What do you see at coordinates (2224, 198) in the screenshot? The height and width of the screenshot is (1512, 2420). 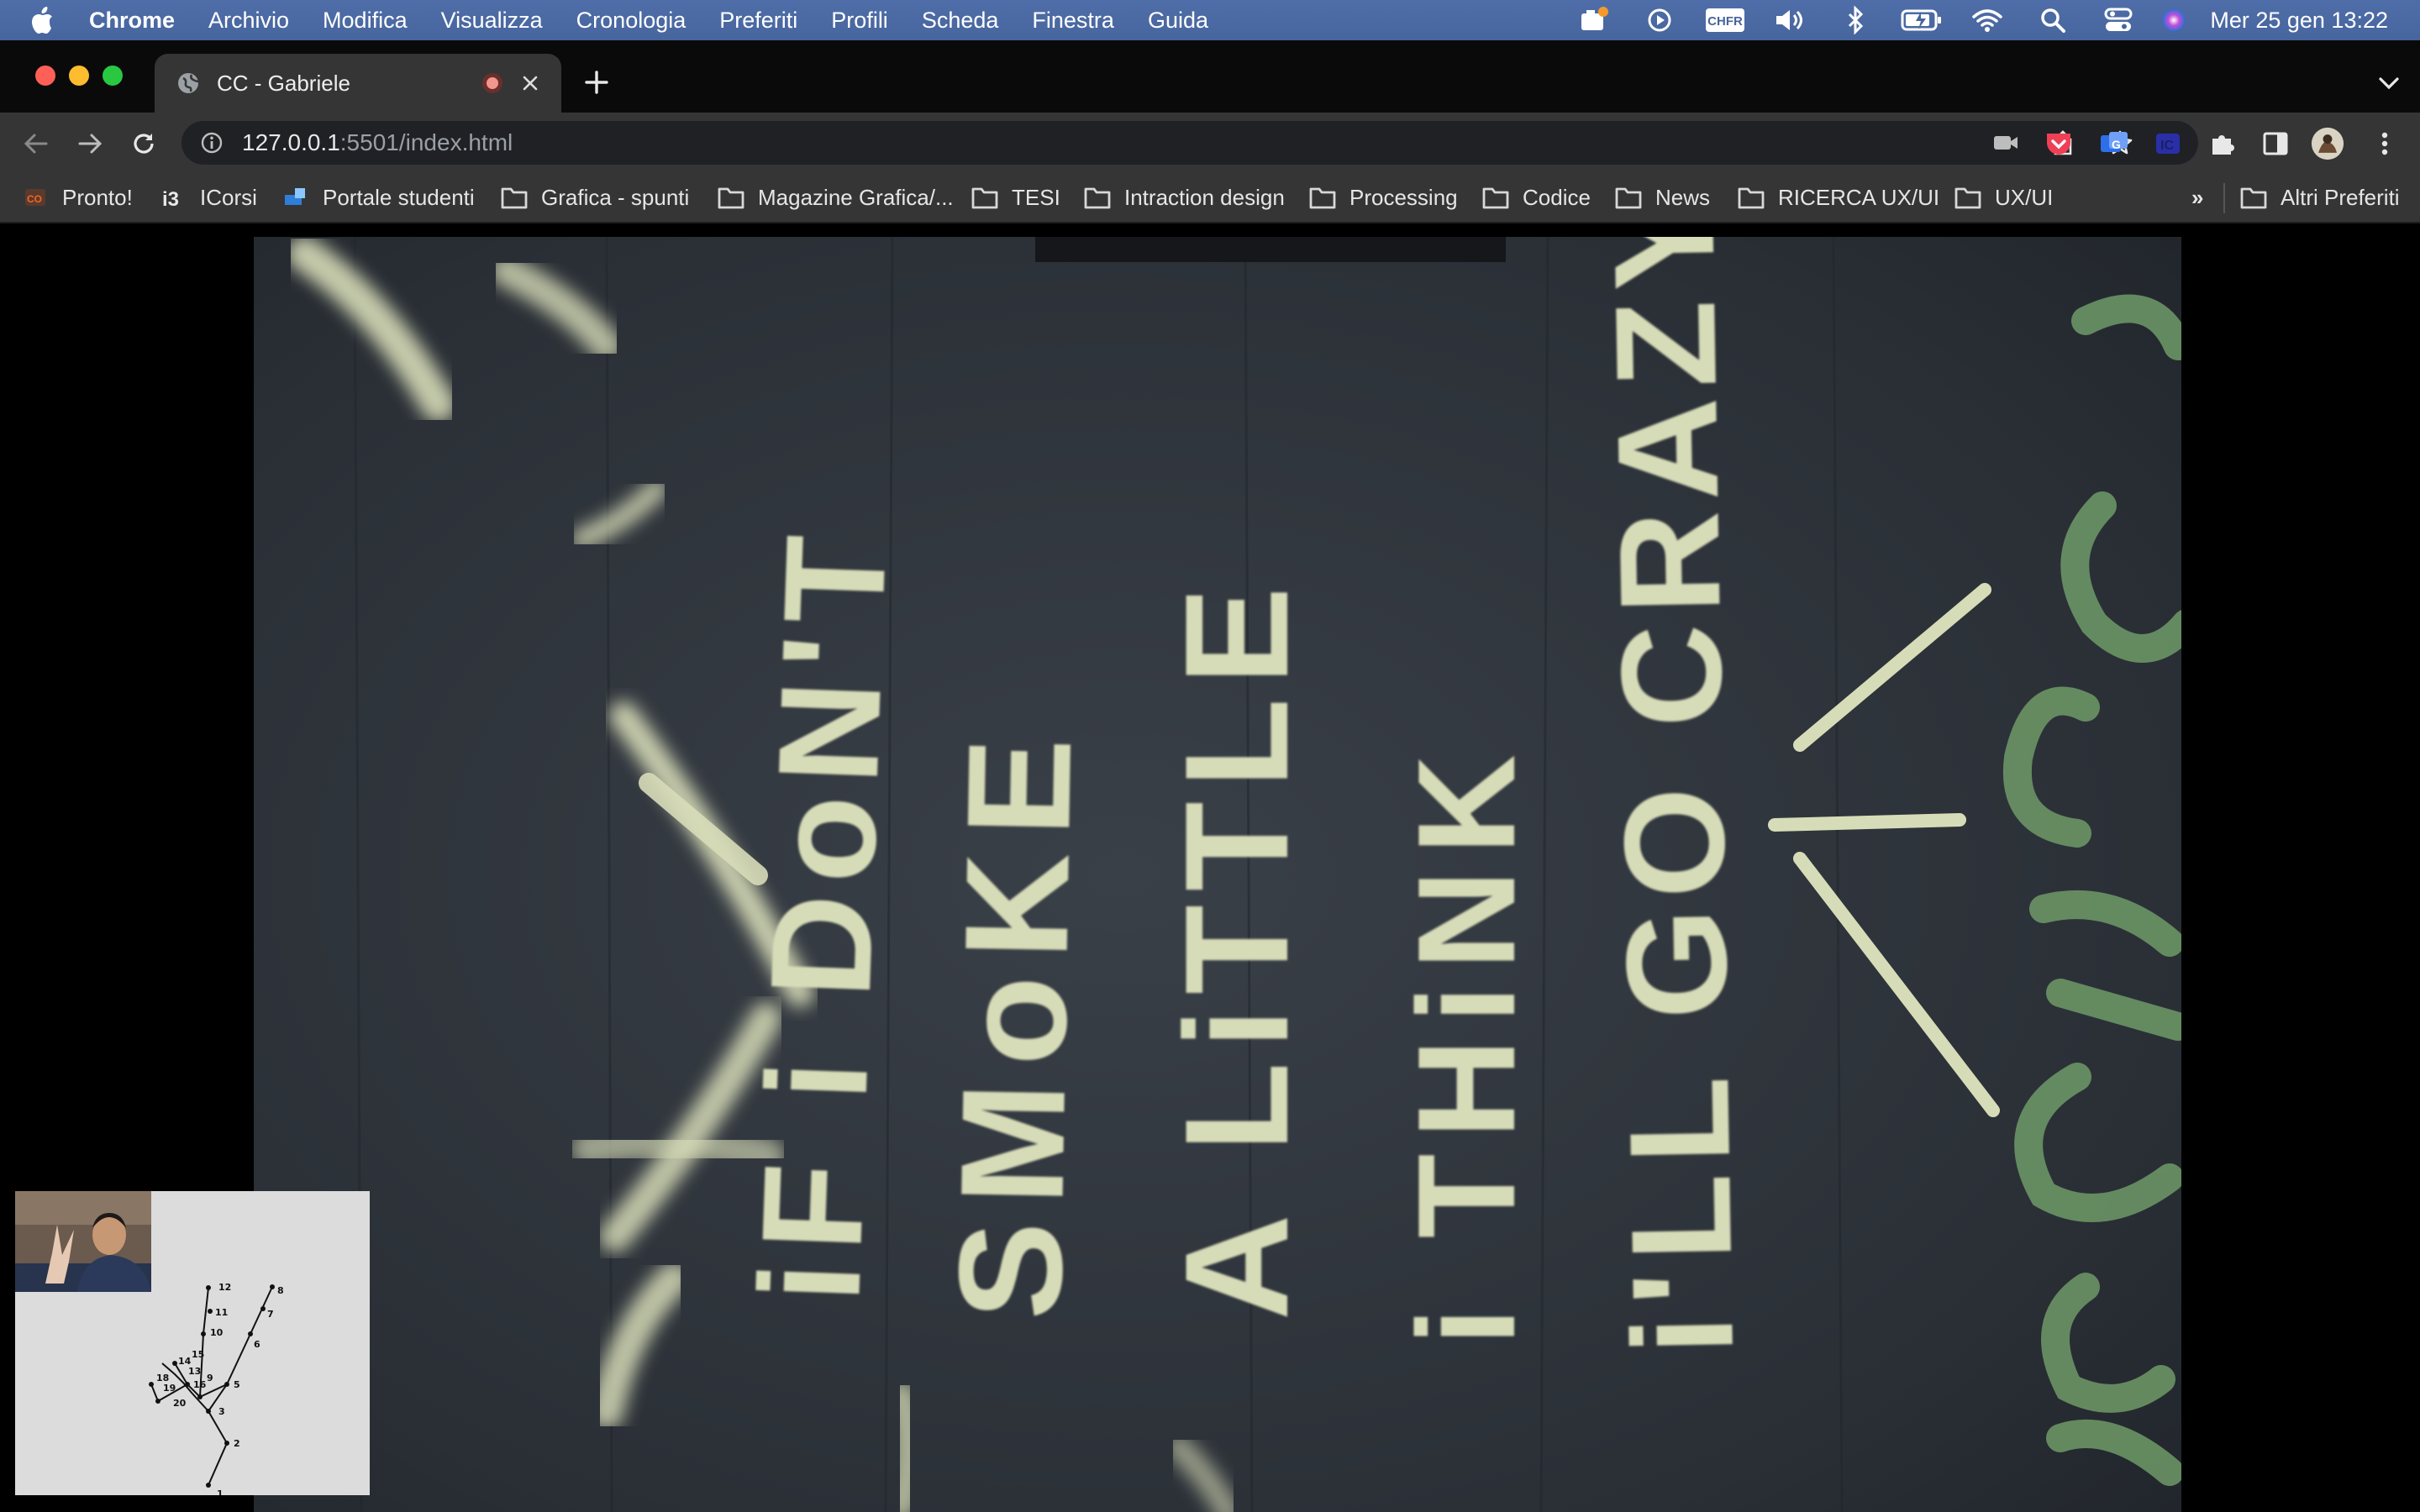 I see `bookmarks-divider` at bounding box center [2224, 198].